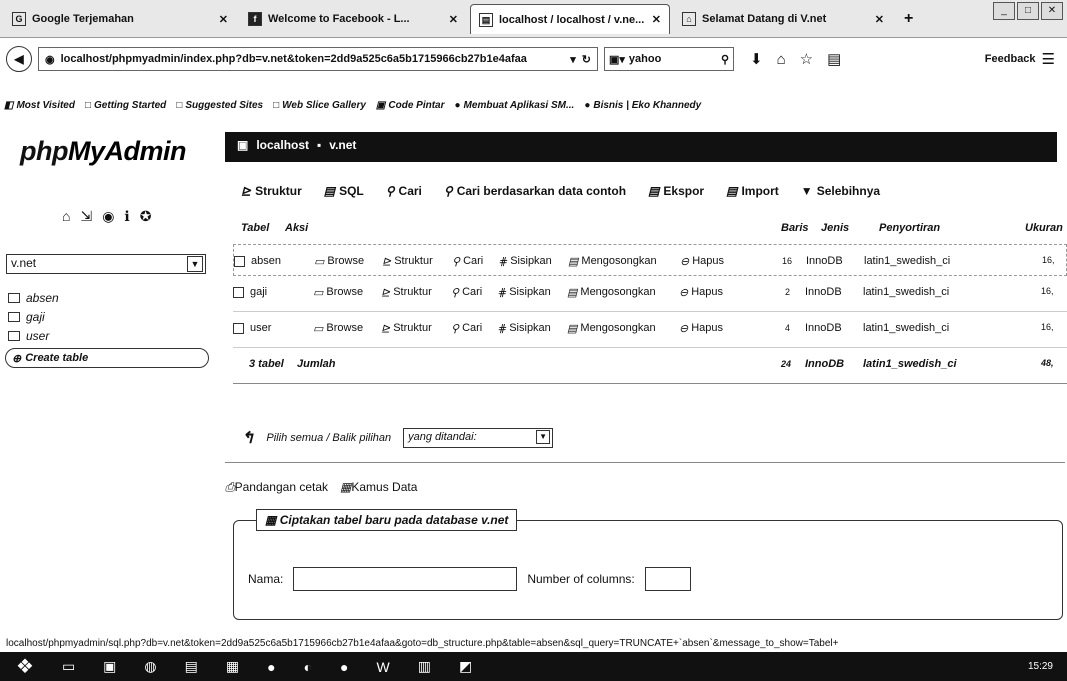  I want to click on site-info-icon: ◉, so click(50, 59).